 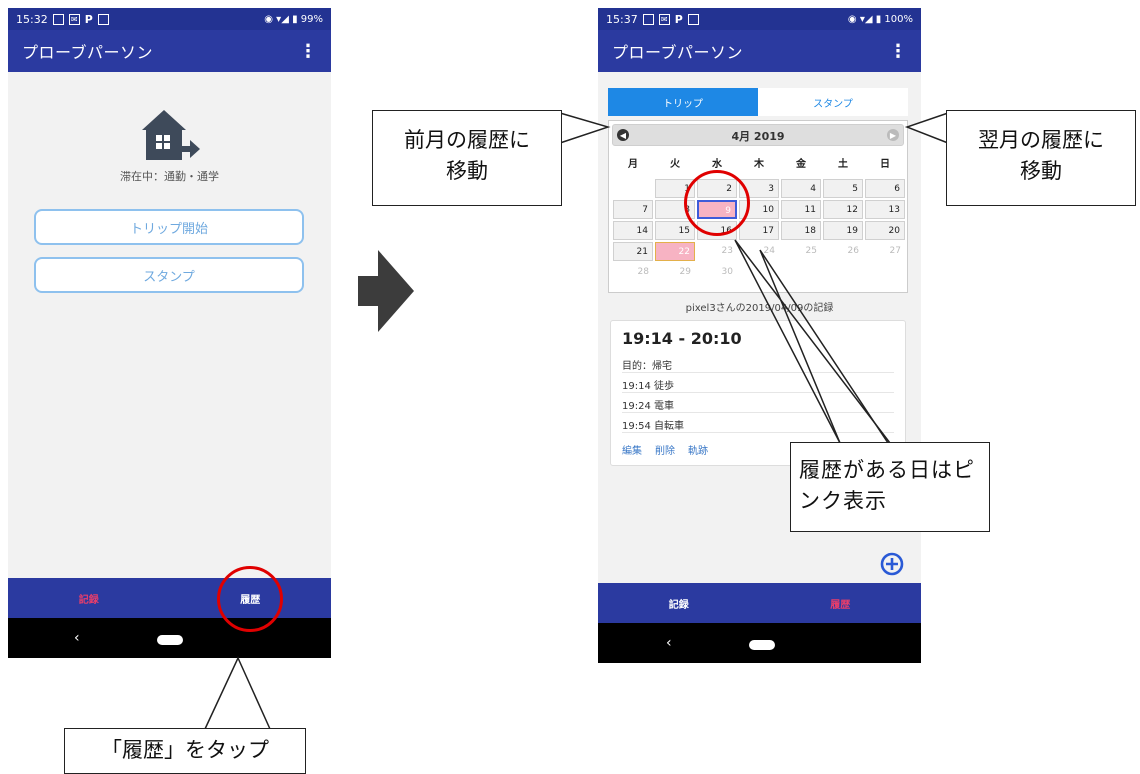 I want to click on callout-prev-month: 前月の履歴に移動, so click(x=467, y=158).